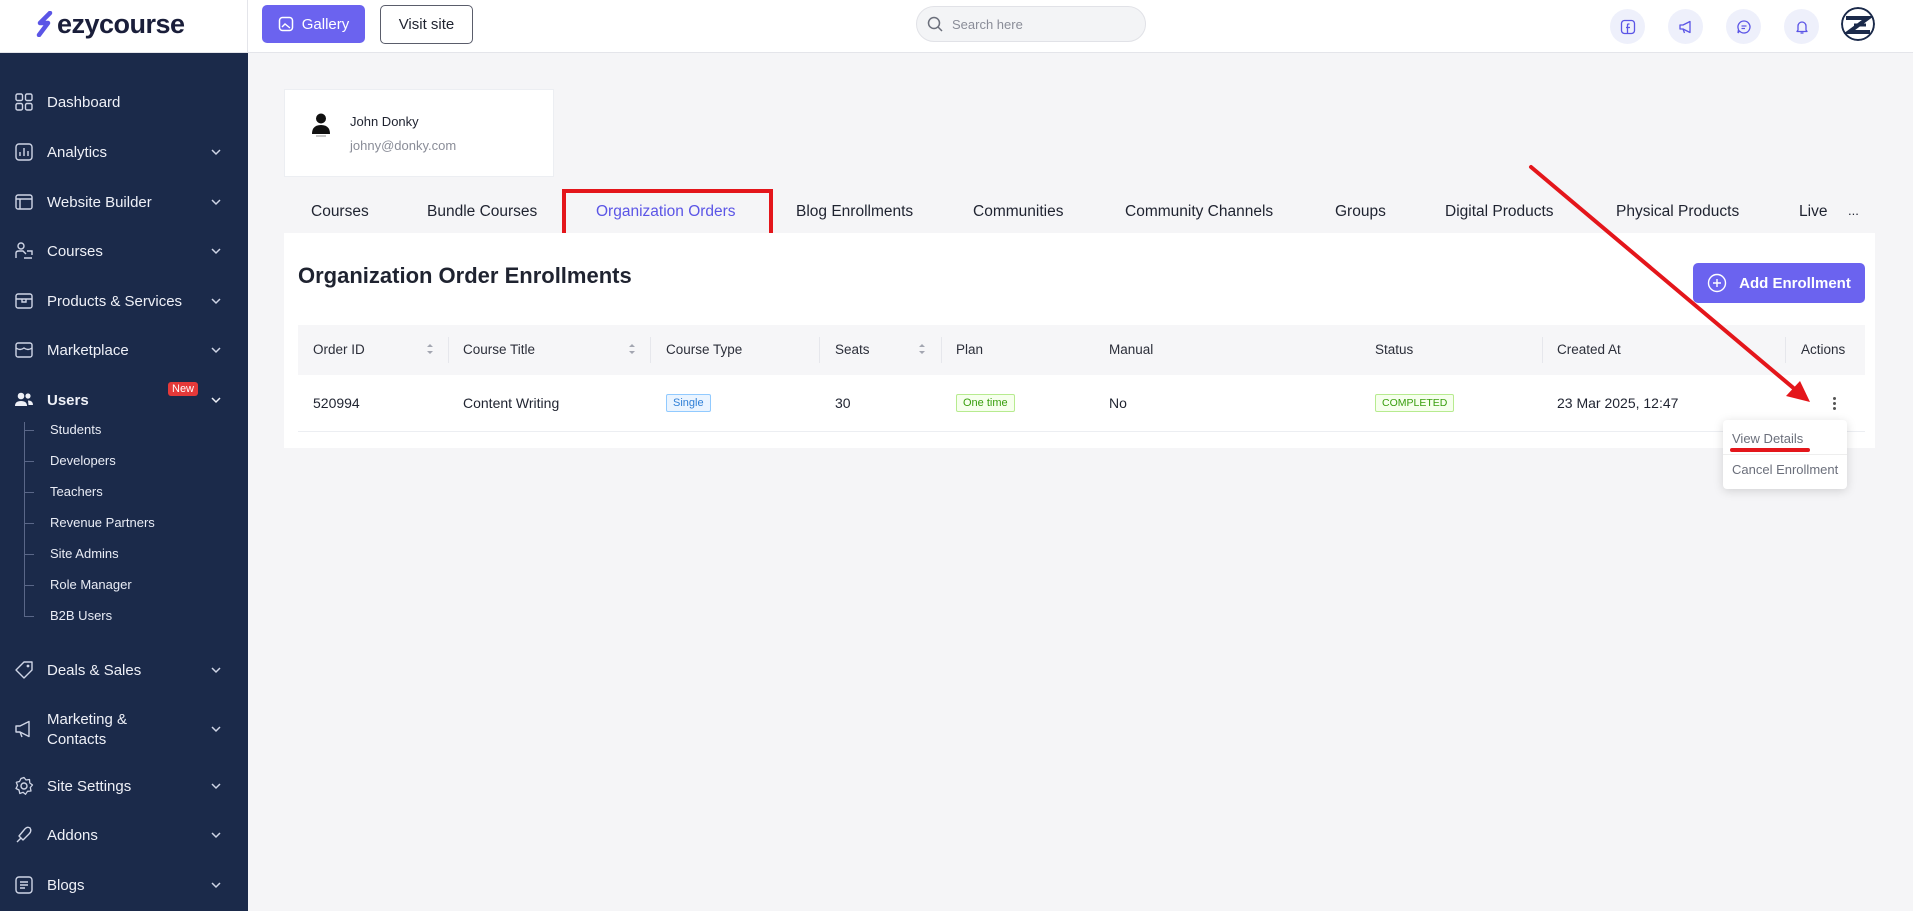 This screenshot has width=1913, height=911. I want to click on tab-communities: Communities, so click(1018, 212).